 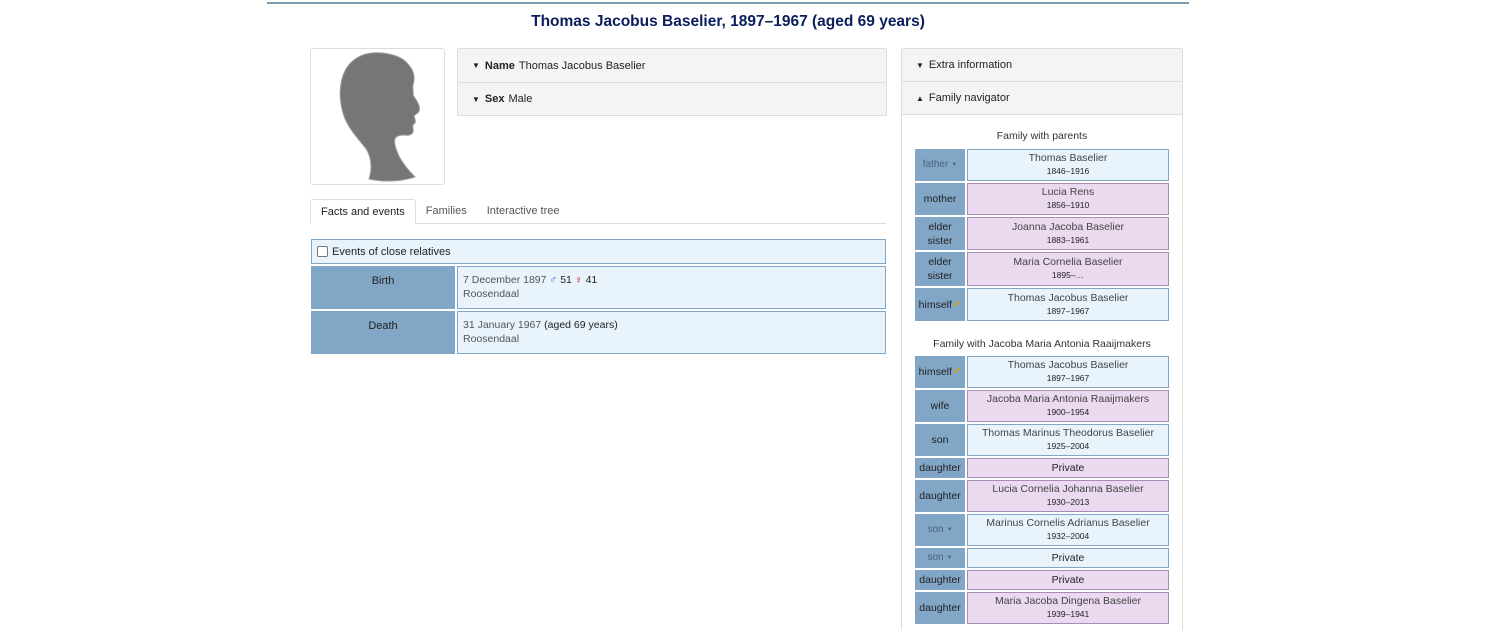 I want to click on member-years: 1925–2004, so click(x=1068, y=446).